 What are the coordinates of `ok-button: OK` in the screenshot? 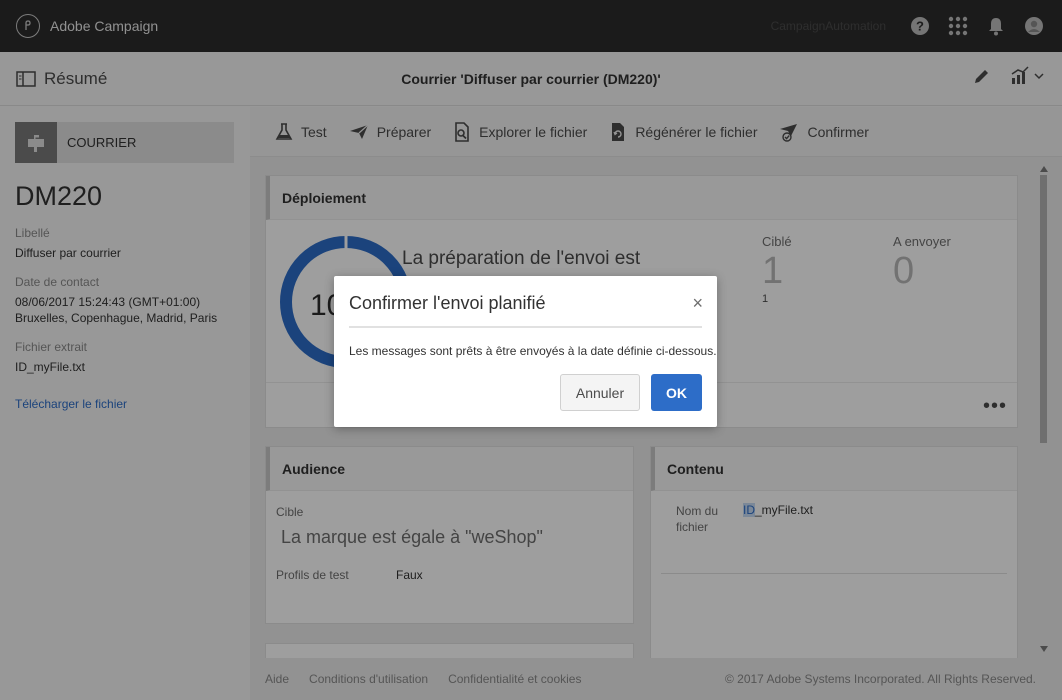 It's located at (676, 392).